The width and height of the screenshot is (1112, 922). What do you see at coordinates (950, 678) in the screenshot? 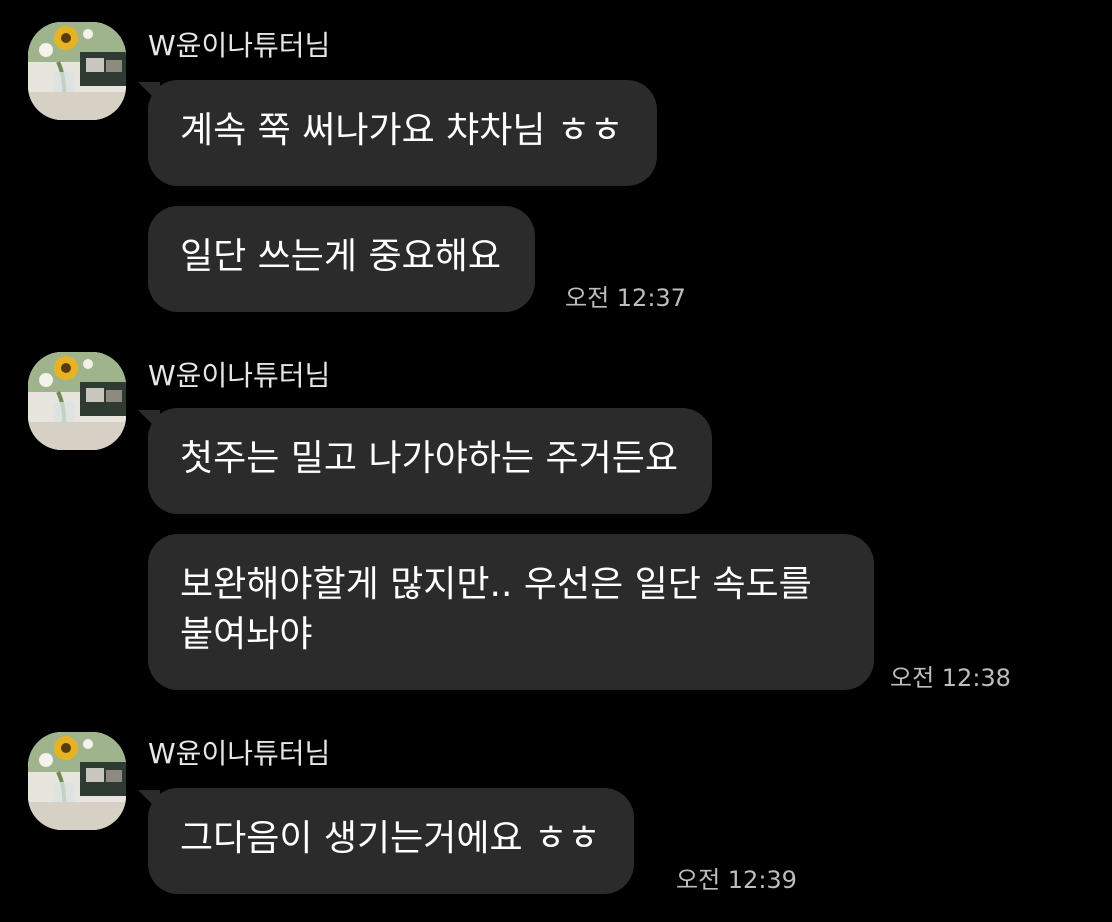
I see `message-timestamp: 오전 12:38` at bounding box center [950, 678].